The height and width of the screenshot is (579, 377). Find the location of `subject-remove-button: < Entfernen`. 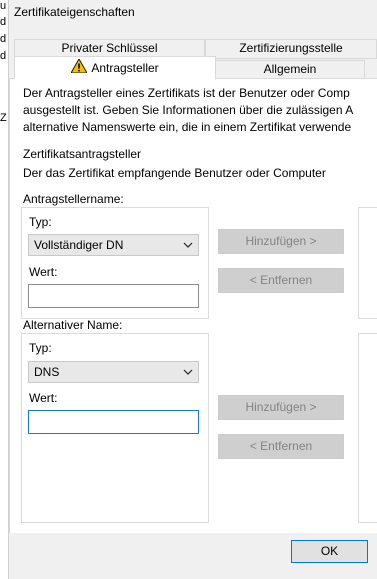

subject-remove-button: < Entfernen is located at coordinates (281, 280).